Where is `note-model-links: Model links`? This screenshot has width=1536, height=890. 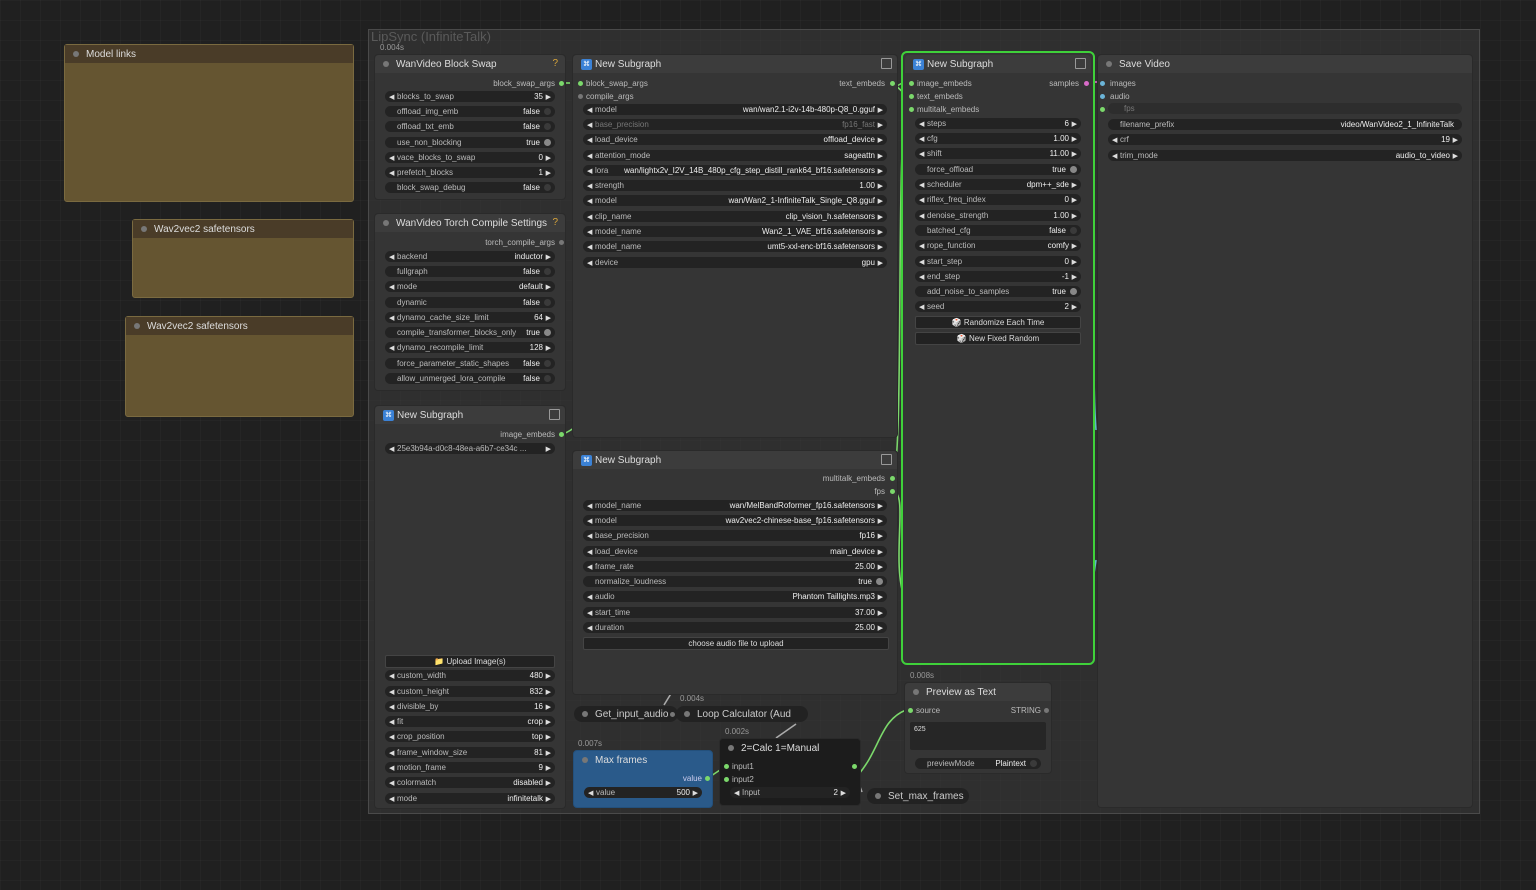 note-model-links: Model links is located at coordinates (209, 123).